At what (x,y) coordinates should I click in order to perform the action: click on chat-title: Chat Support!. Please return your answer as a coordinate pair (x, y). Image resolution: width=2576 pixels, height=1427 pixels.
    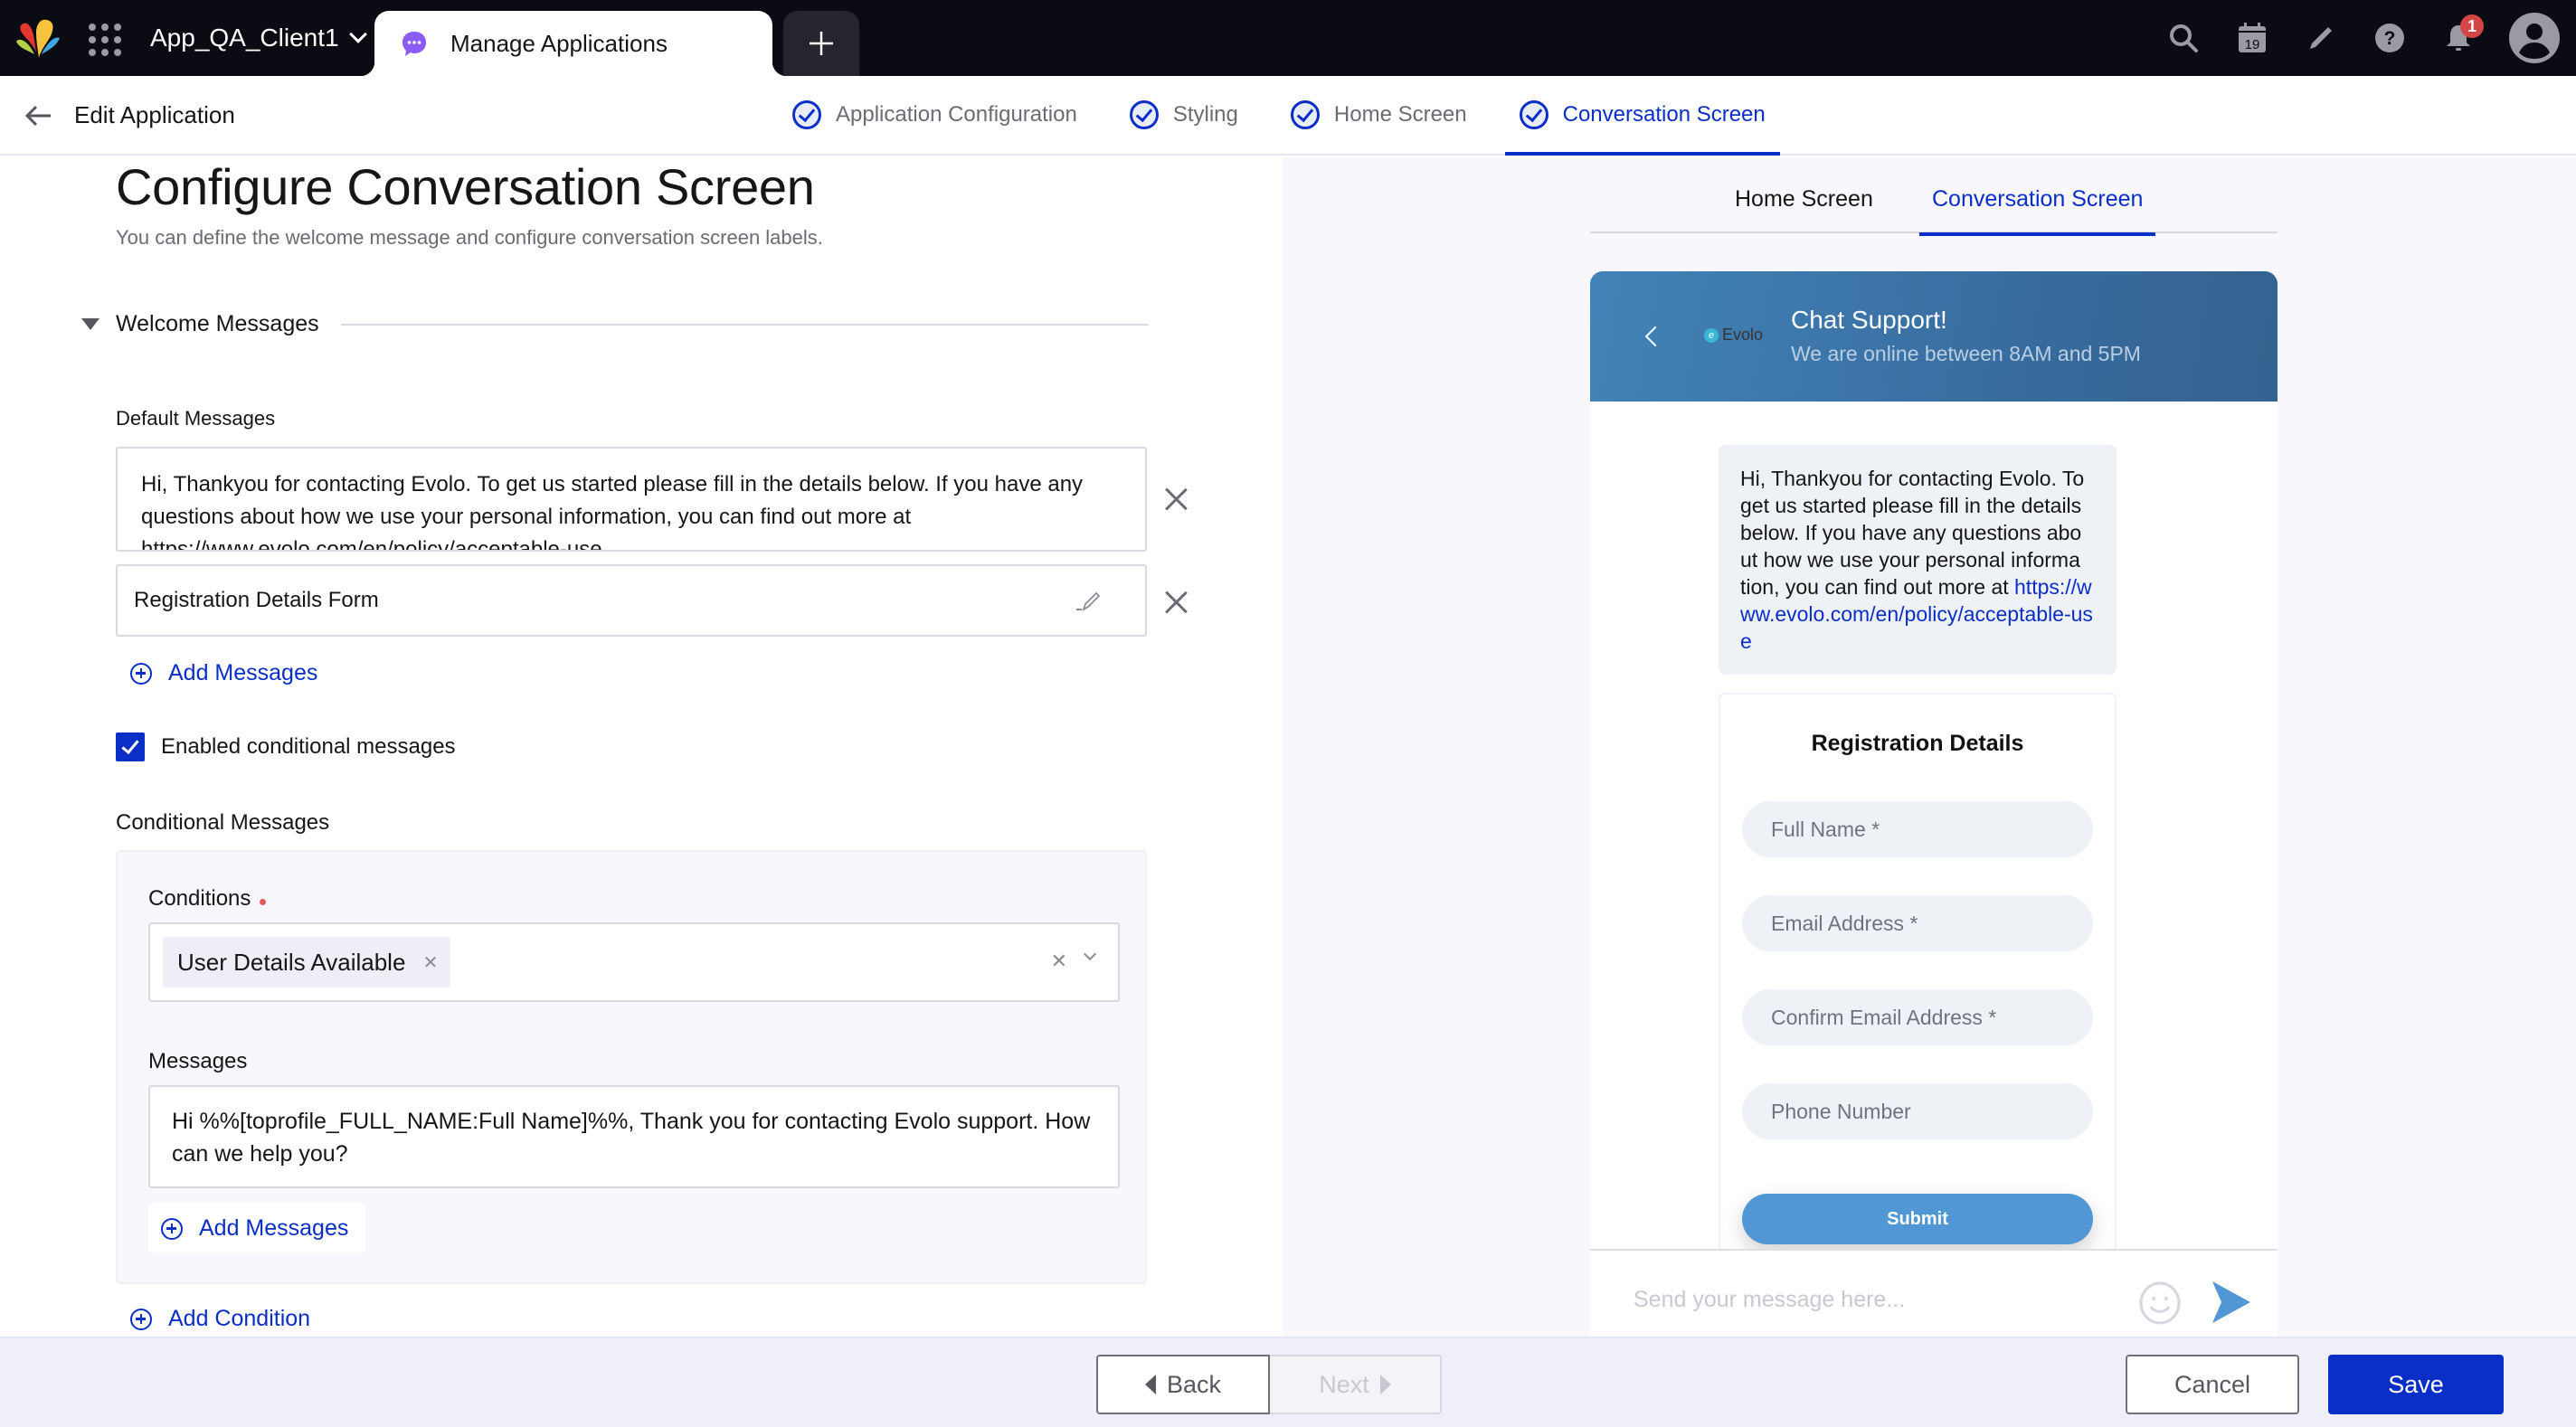
    Looking at the image, I should click on (1869, 320).